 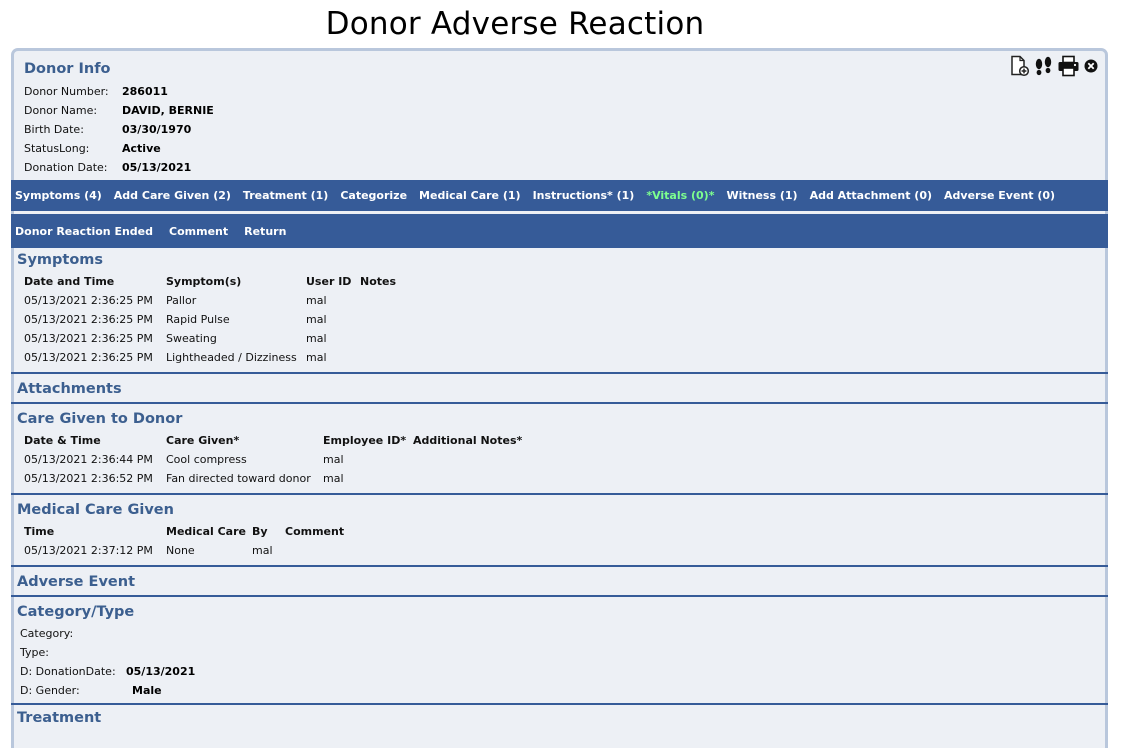 I want to click on donor-name-value: DAVID, BERNIE, so click(x=168, y=110).